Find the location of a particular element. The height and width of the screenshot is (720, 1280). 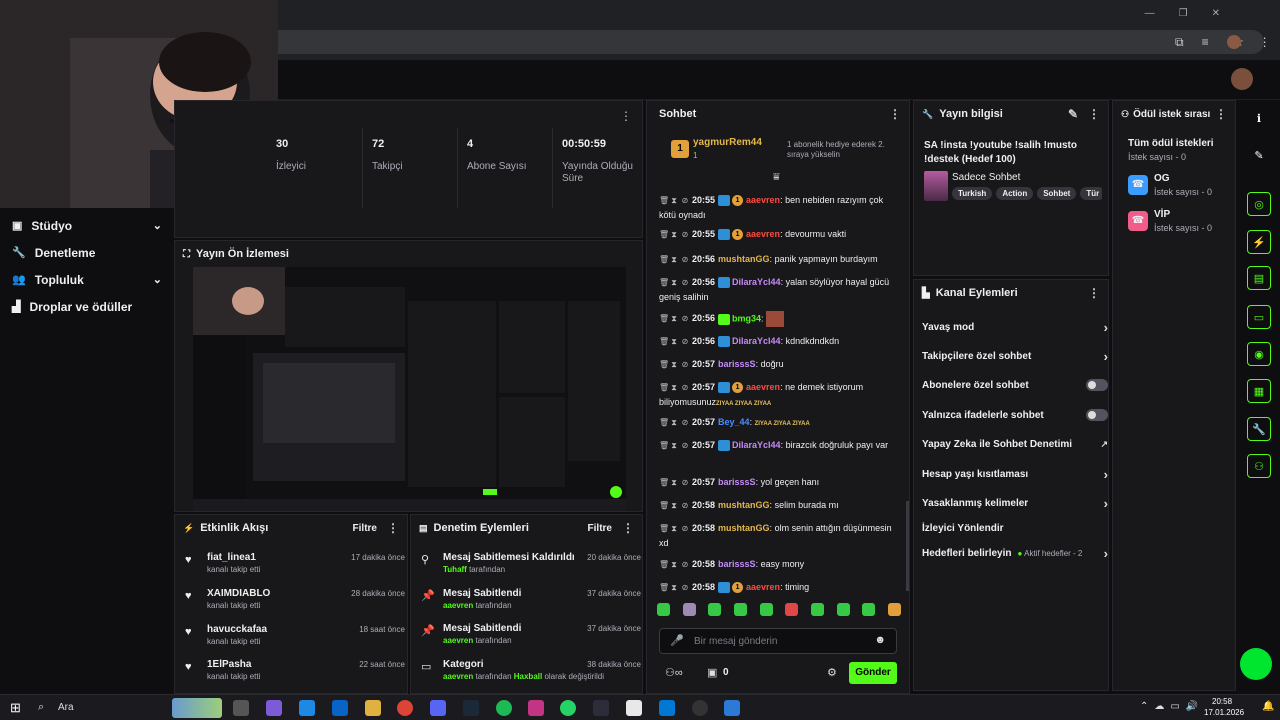

search-icon: ⌕ is located at coordinates (41, 707).